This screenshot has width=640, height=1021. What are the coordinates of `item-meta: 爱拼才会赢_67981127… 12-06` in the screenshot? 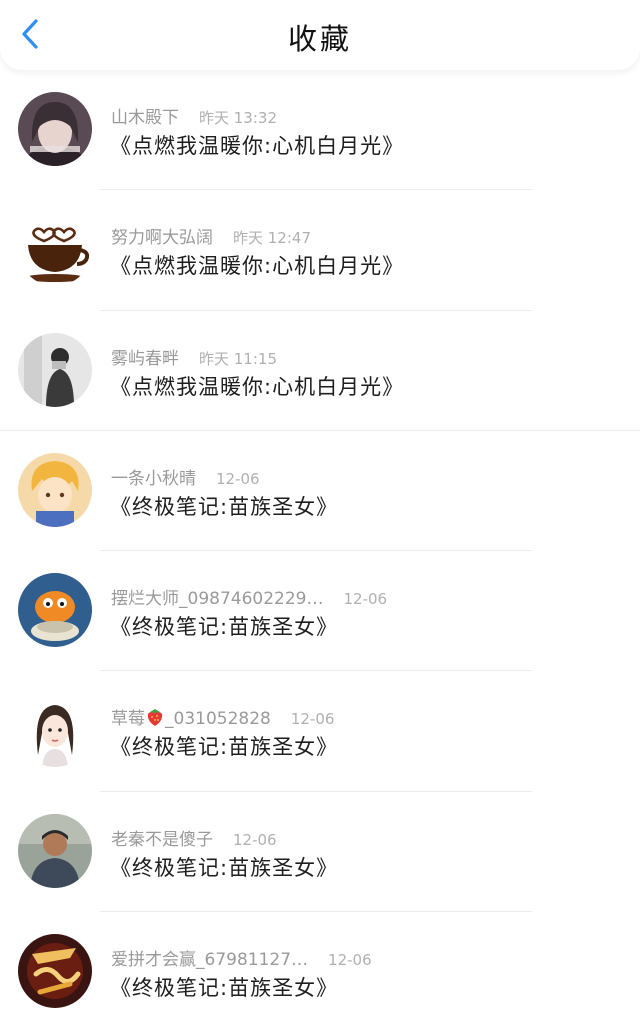 It's located at (241, 957).